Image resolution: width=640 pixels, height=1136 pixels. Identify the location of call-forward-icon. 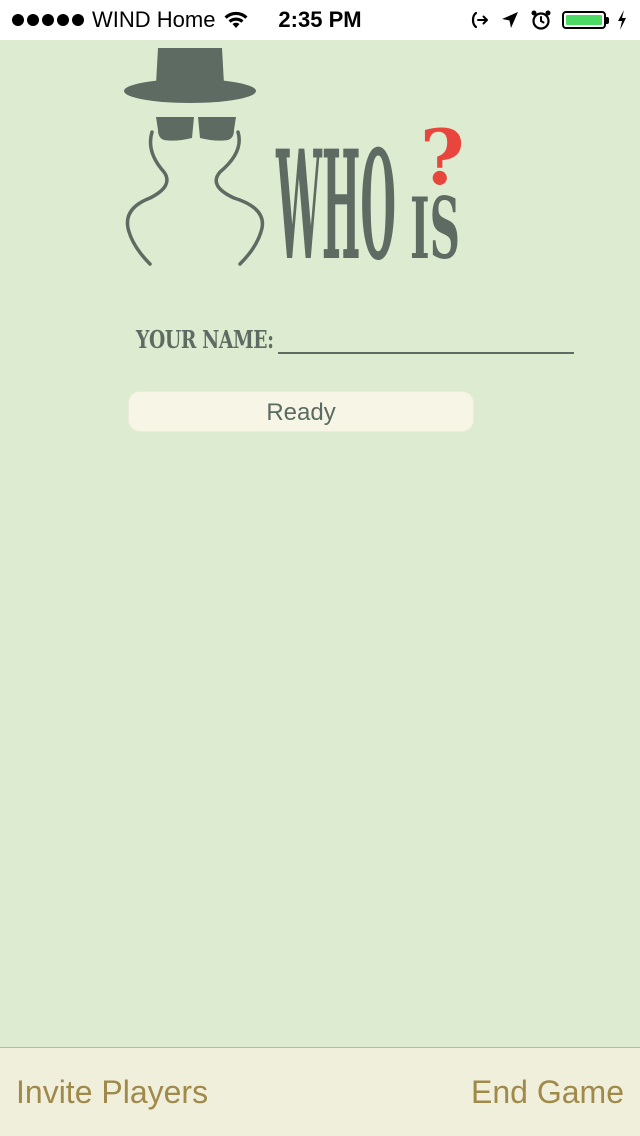
(479, 20).